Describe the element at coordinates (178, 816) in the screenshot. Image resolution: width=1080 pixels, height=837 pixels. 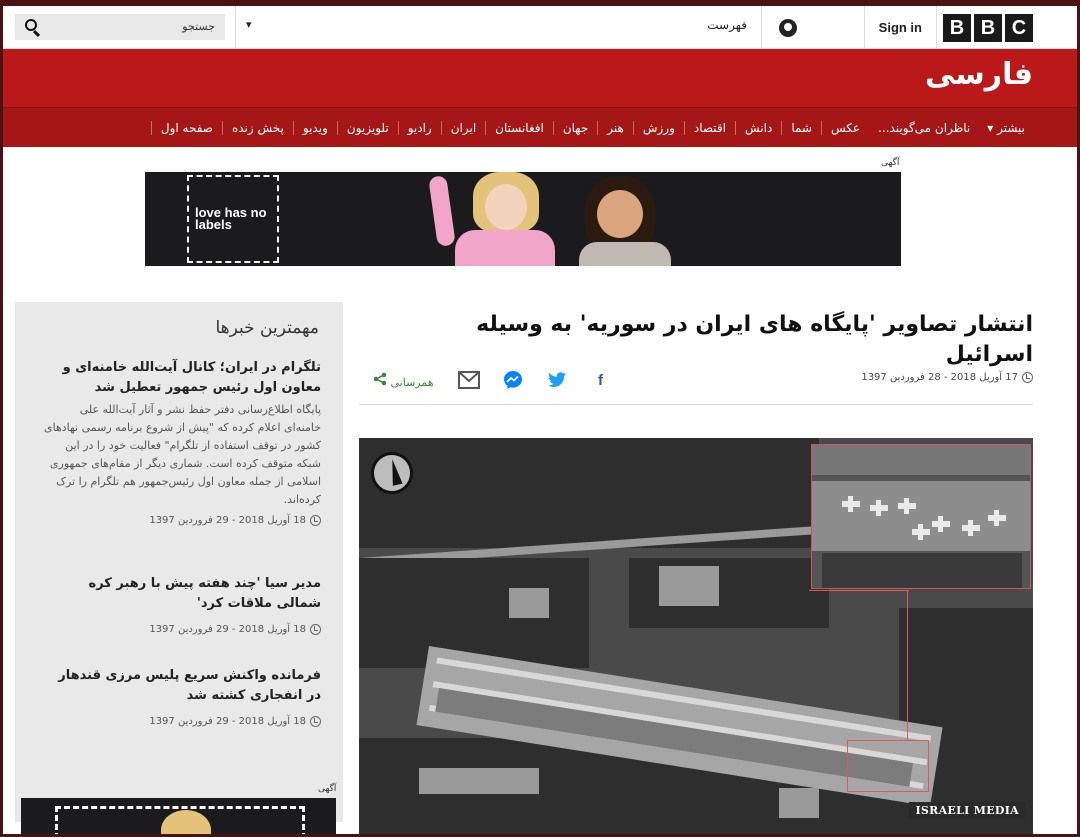
I see `sidebar-ad` at that location.